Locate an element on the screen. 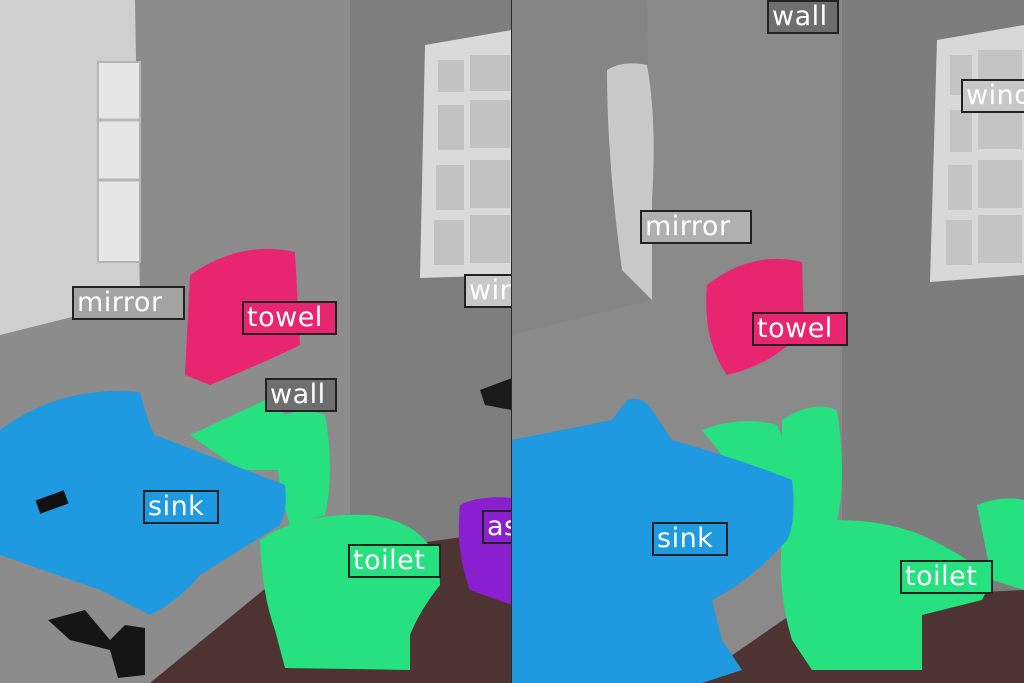 This screenshot has width=1024, height=683. window-shape is located at coordinates (466, 154).